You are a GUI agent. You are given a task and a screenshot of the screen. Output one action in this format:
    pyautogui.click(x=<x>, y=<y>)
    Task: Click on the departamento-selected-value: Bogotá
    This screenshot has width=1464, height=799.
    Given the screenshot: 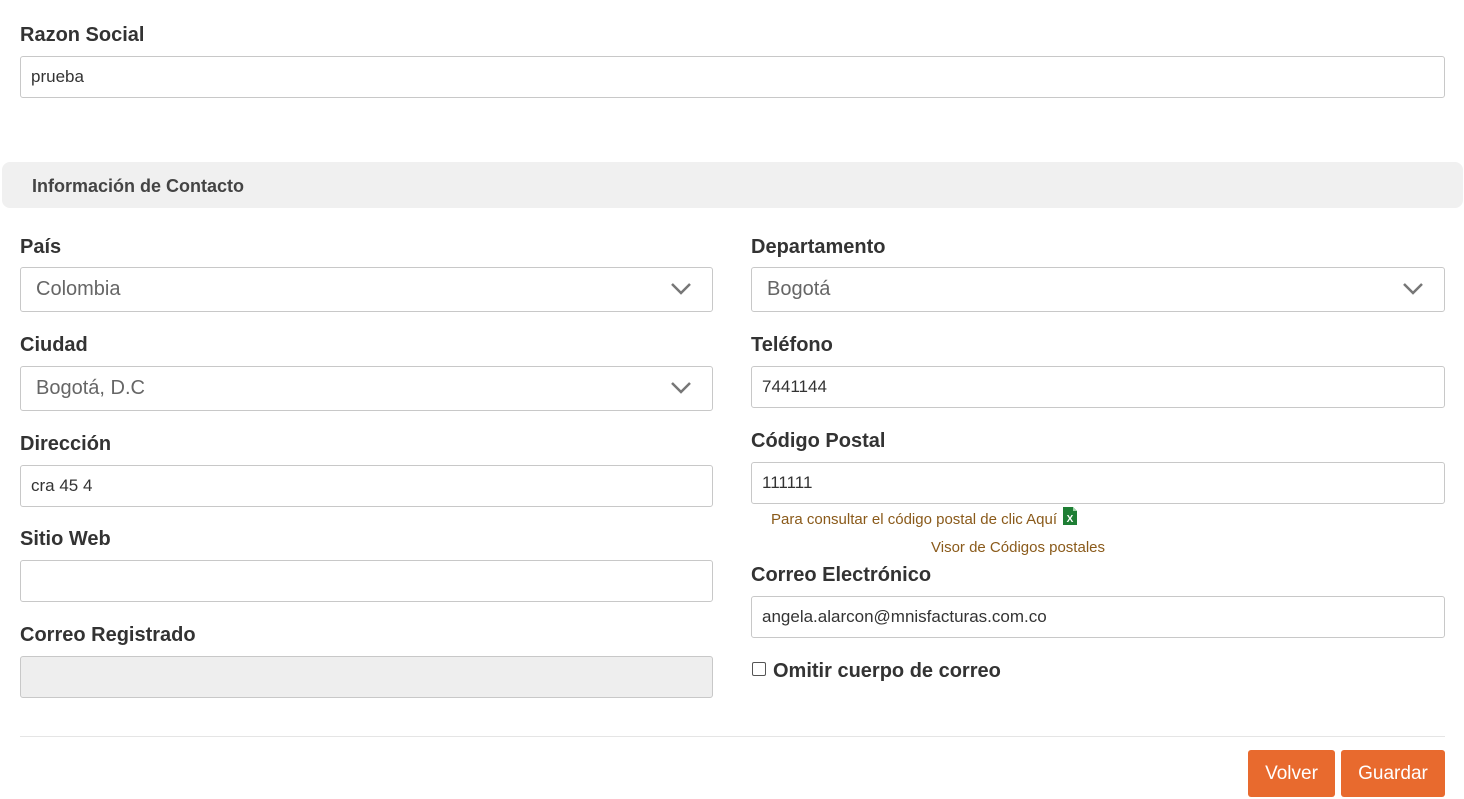 What is the action you would take?
    pyautogui.click(x=799, y=289)
    